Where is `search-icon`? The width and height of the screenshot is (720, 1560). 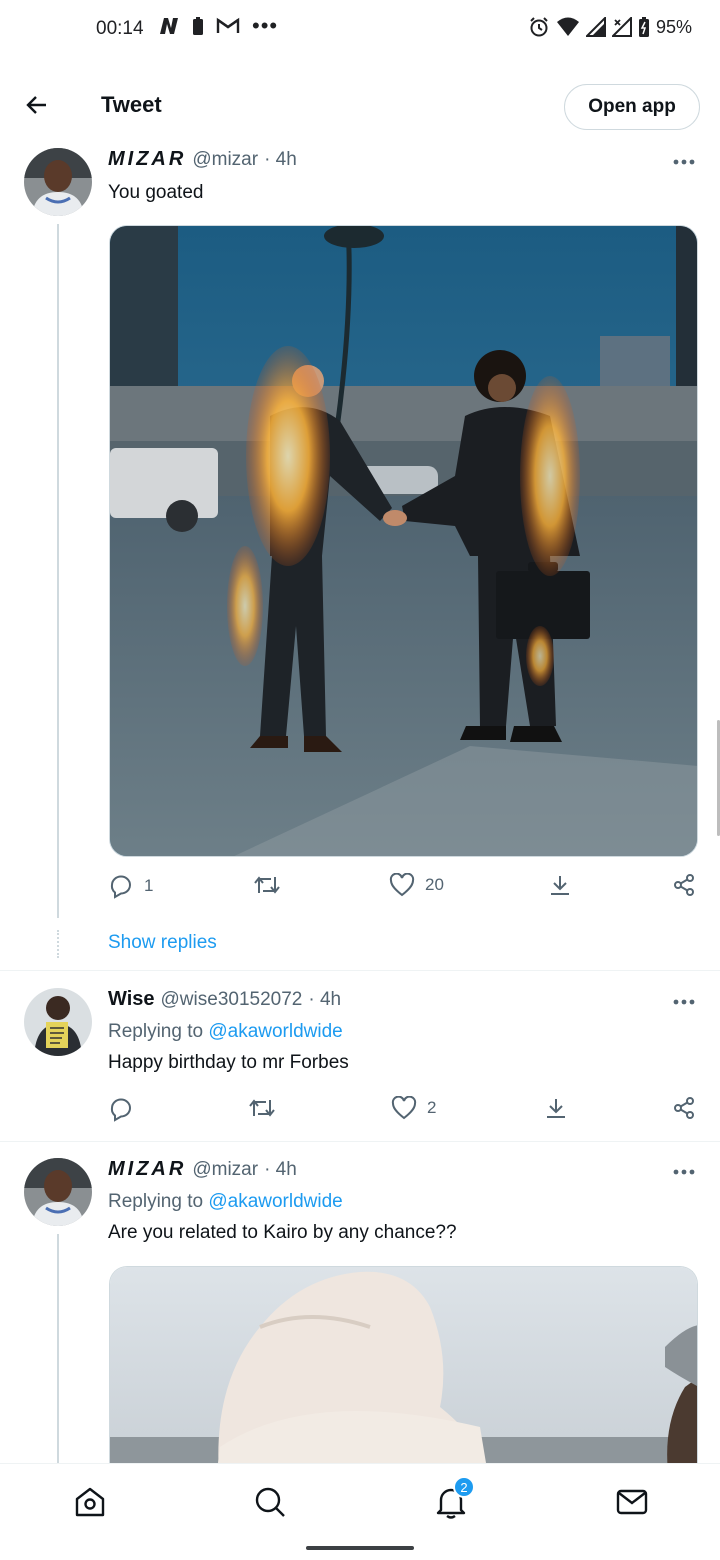
search-icon is located at coordinates (270, 1502).